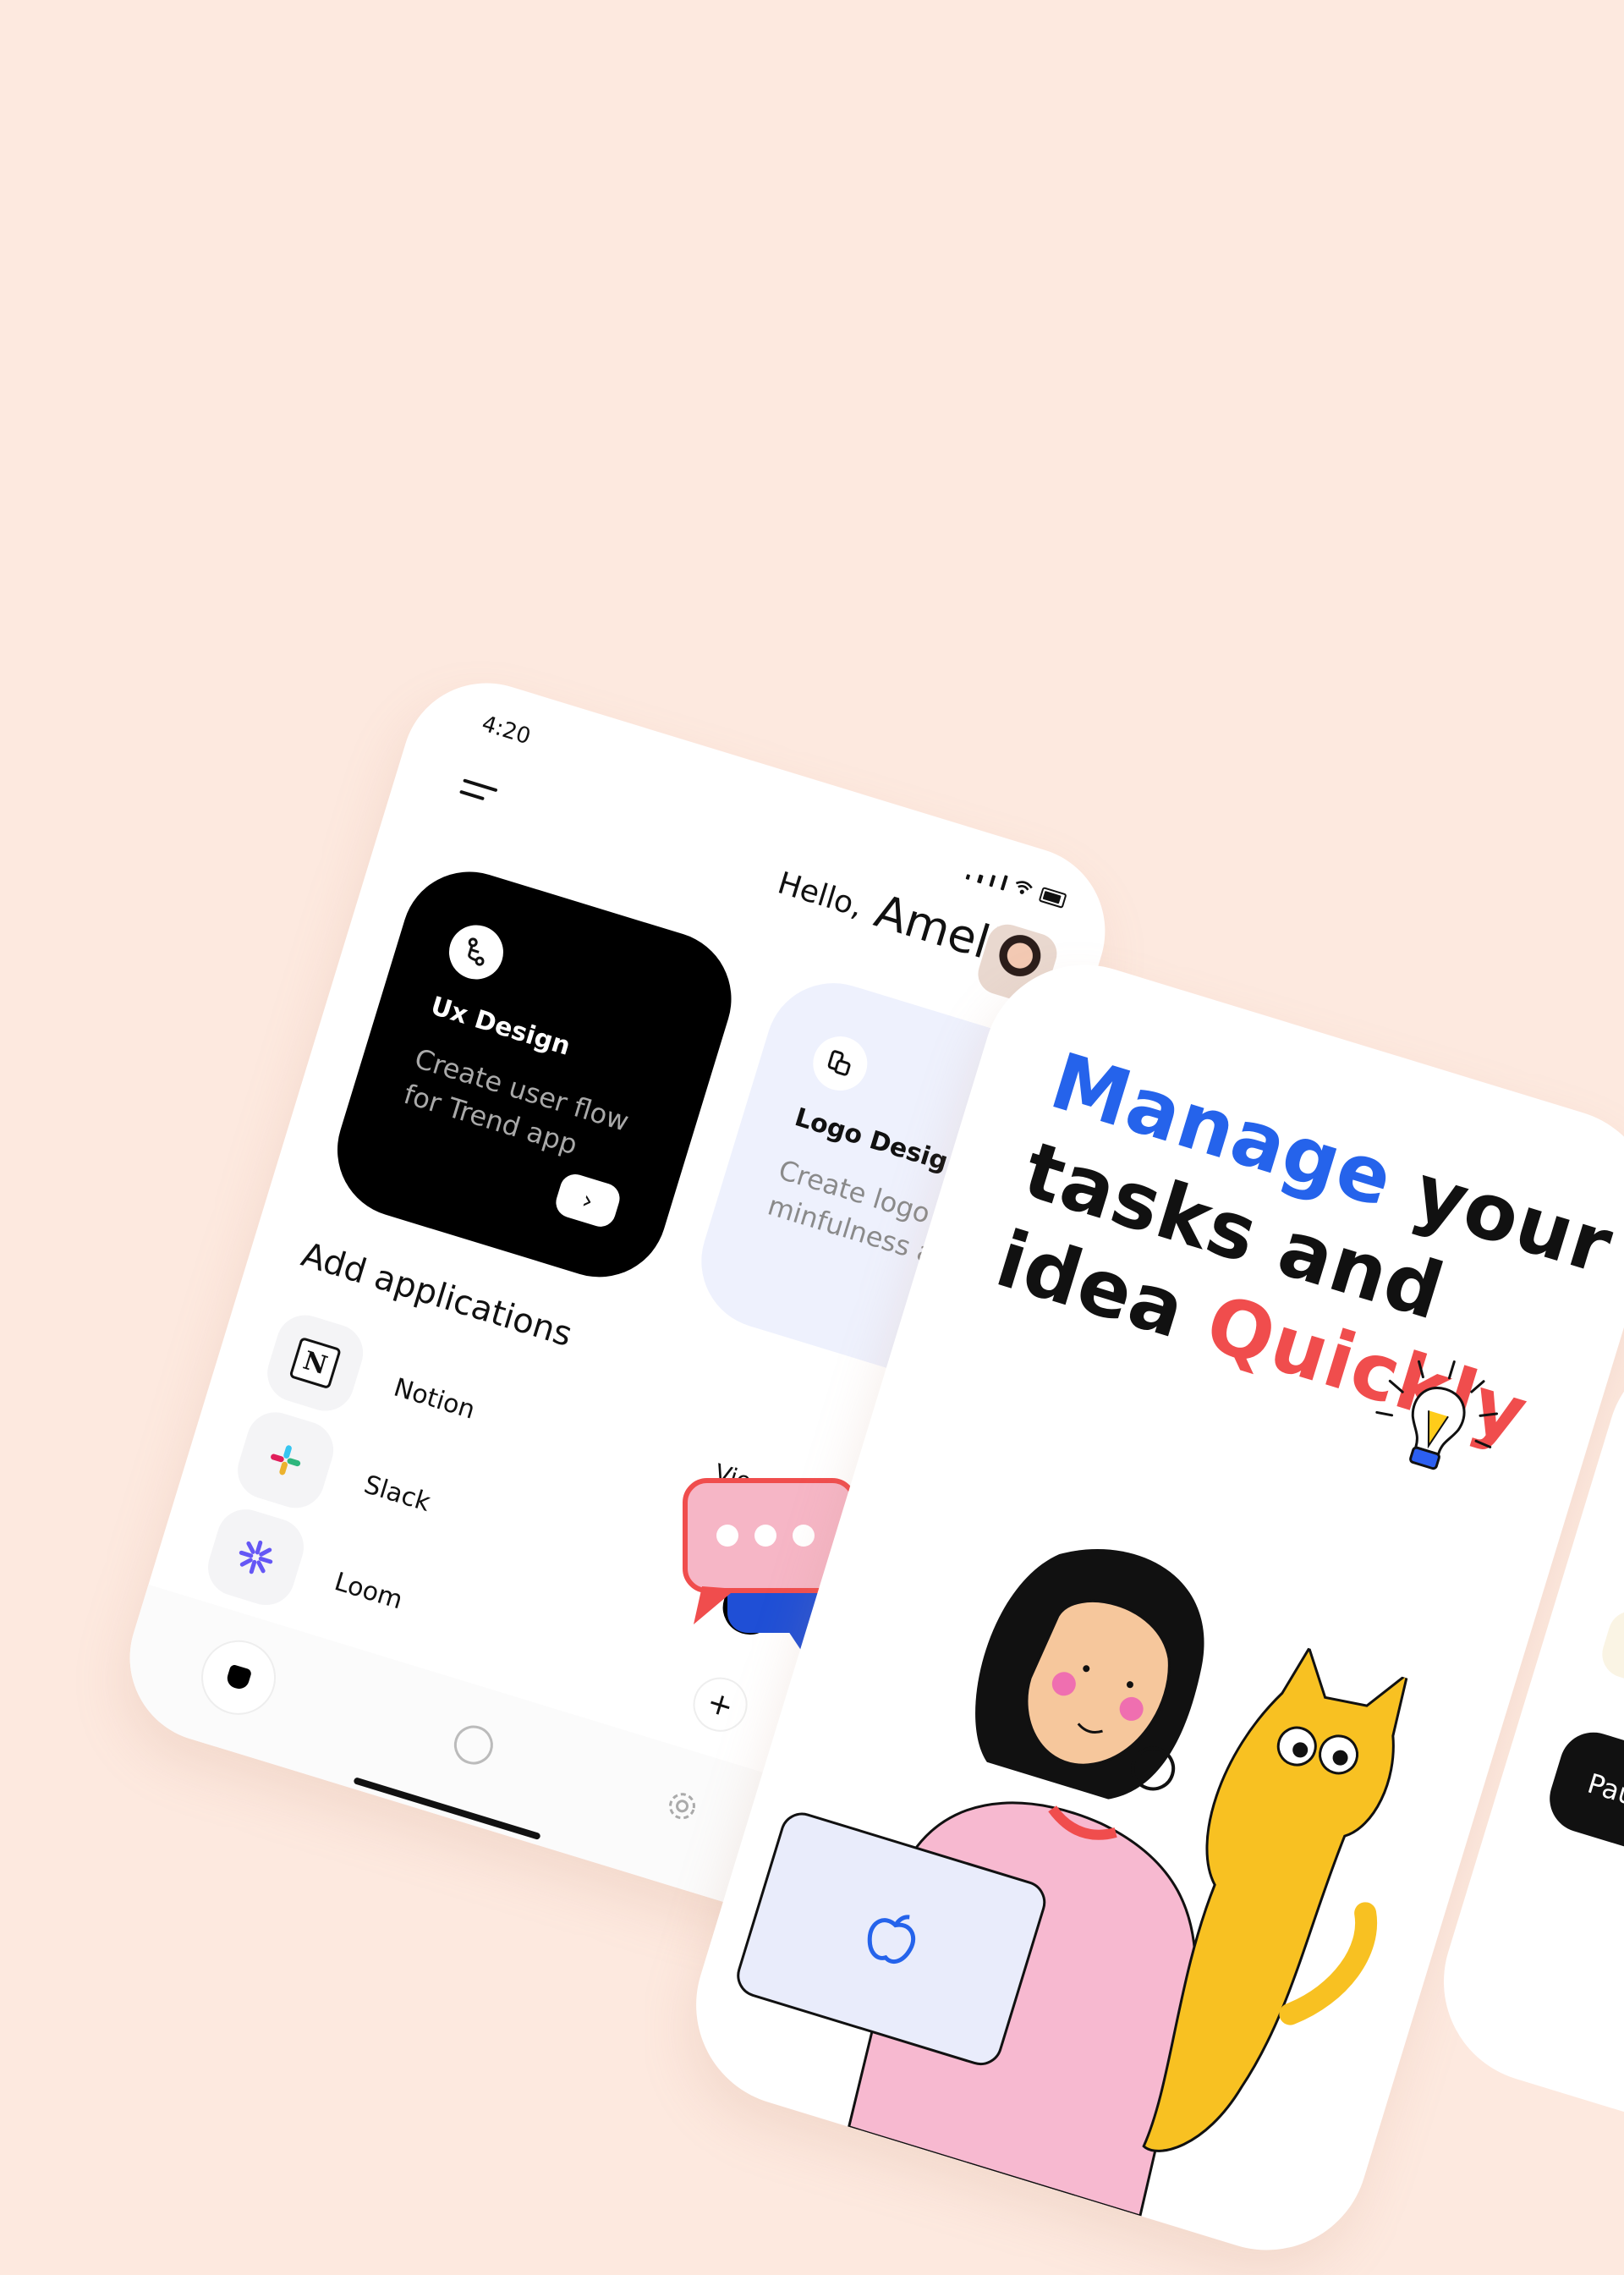 The height and width of the screenshot is (2275, 1624). I want to click on slack-icon, so click(285, 1459).